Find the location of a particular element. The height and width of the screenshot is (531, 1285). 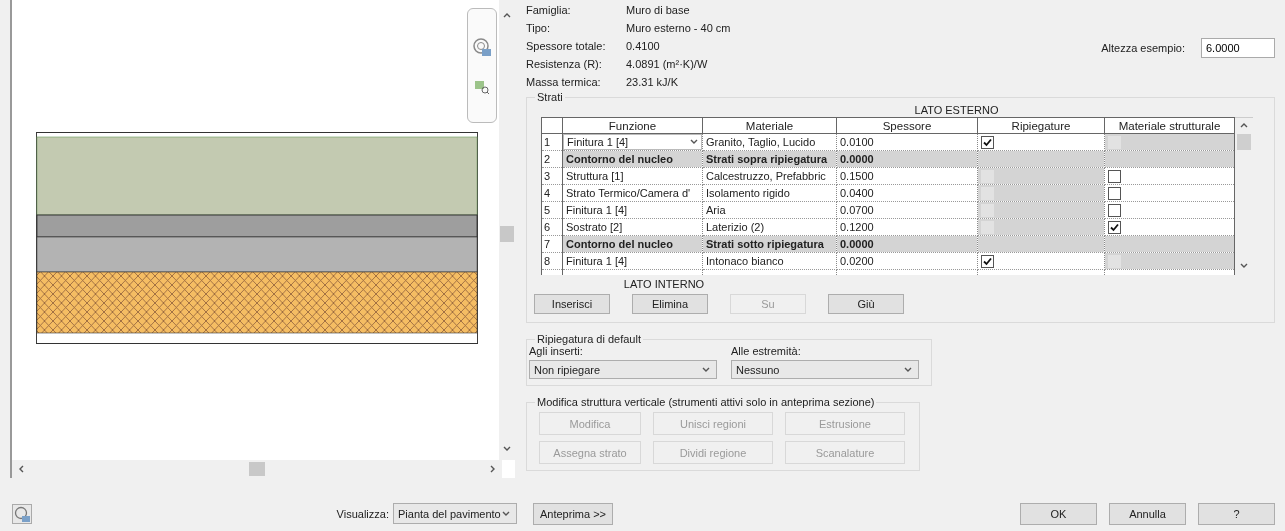

table-cell: 0.0700 is located at coordinates (907, 210).